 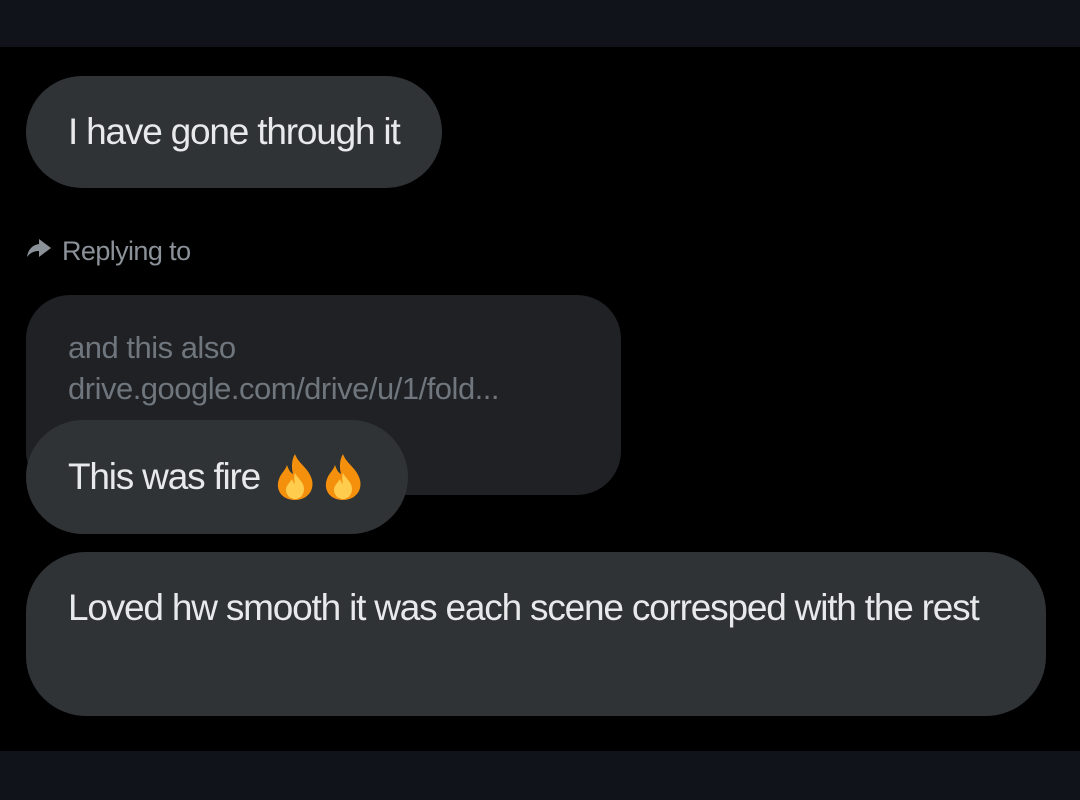 I want to click on bottom-bar, so click(x=540, y=775).